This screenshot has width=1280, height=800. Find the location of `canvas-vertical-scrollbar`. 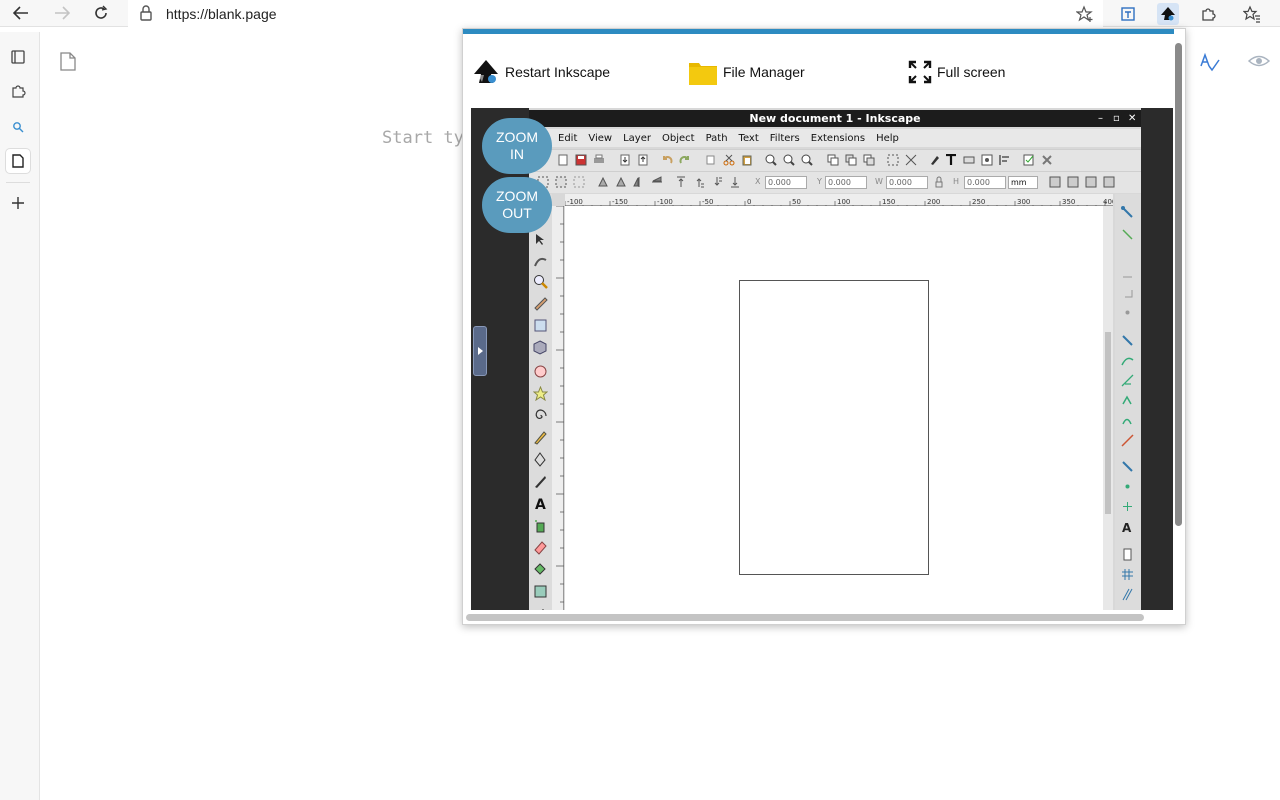

canvas-vertical-scrollbar is located at coordinates (1108, 408).